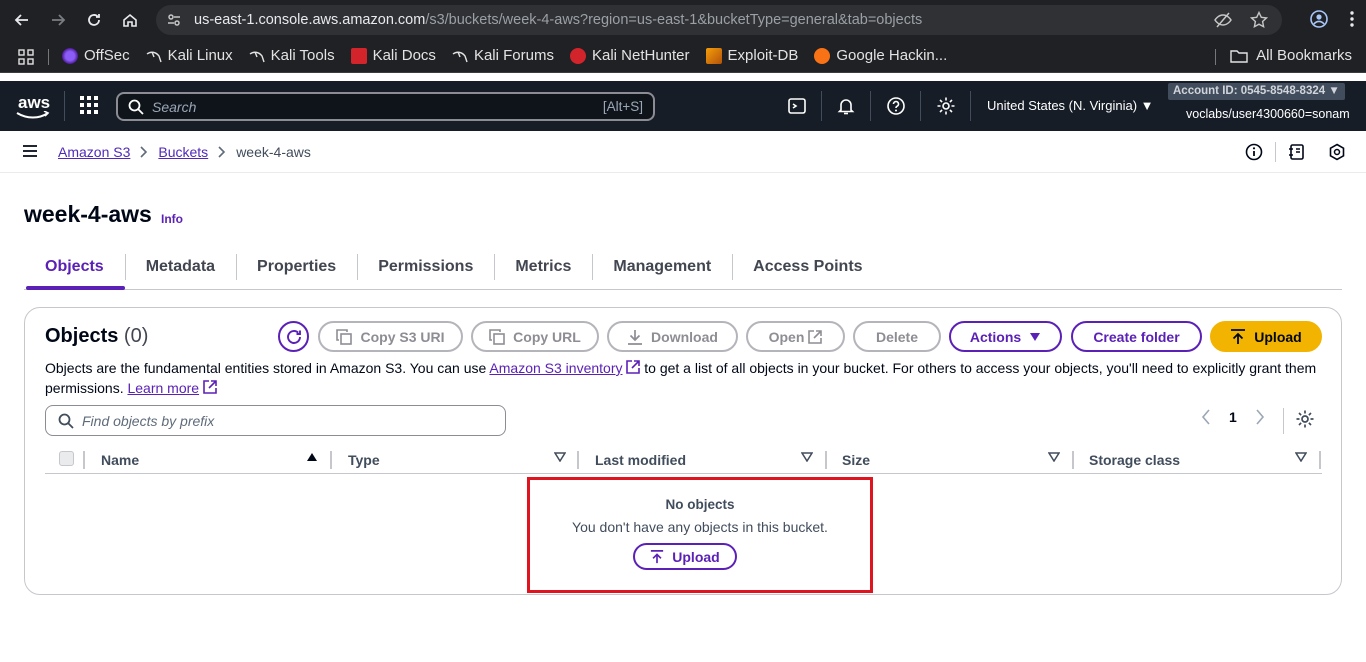 Image resolution: width=1366 pixels, height=662 pixels. What do you see at coordinates (635, 337) in the screenshot?
I see `download-icon` at bounding box center [635, 337].